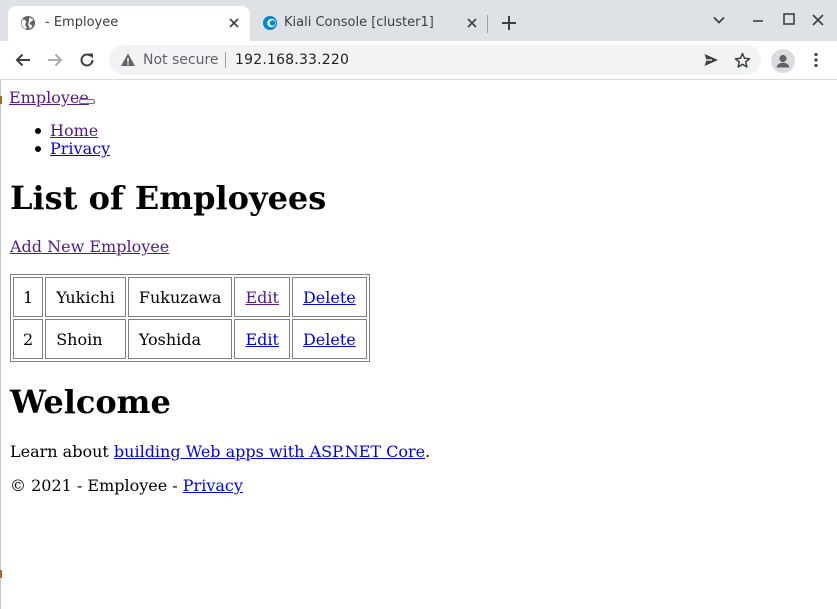  What do you see at coordinates (428, 451) in the screenshot?
I see `learn-suffix: .` at bounding box center [428, 451].